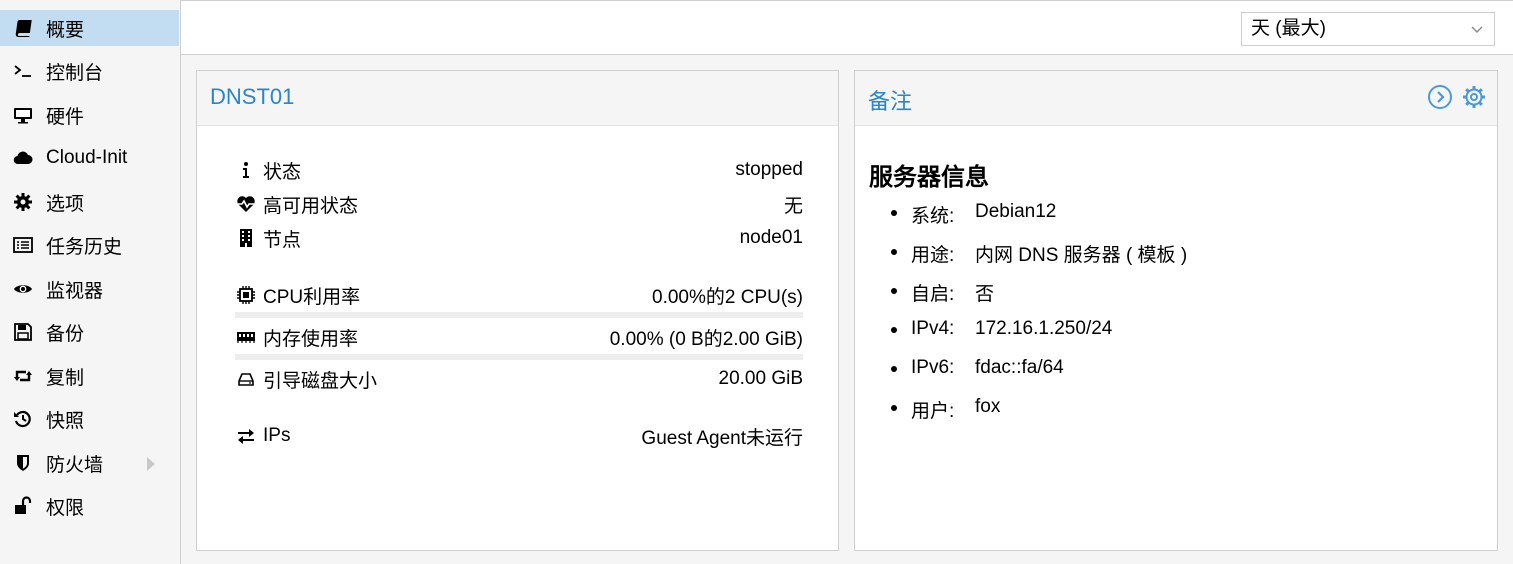 This screenshot has width=1513, height=564. What do you see at coordinates (727, 297) in the screenshot?
I see `cpu-value: 0.00%的2 CPU(s)` at bounding box center [727, 297].